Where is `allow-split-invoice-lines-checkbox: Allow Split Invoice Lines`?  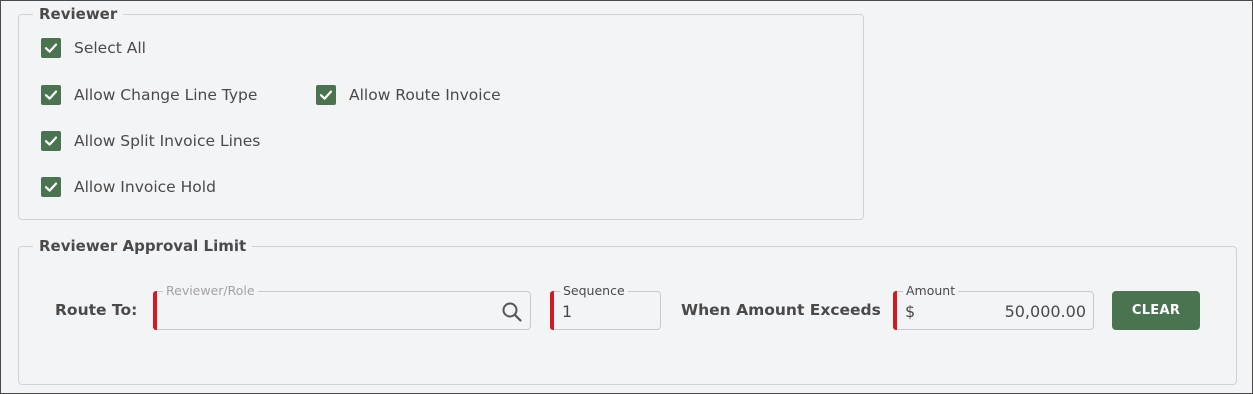
allow-split-invoice-lines-checkbox: Allow Split Invoice Lines is located at coordinates (150, 141).